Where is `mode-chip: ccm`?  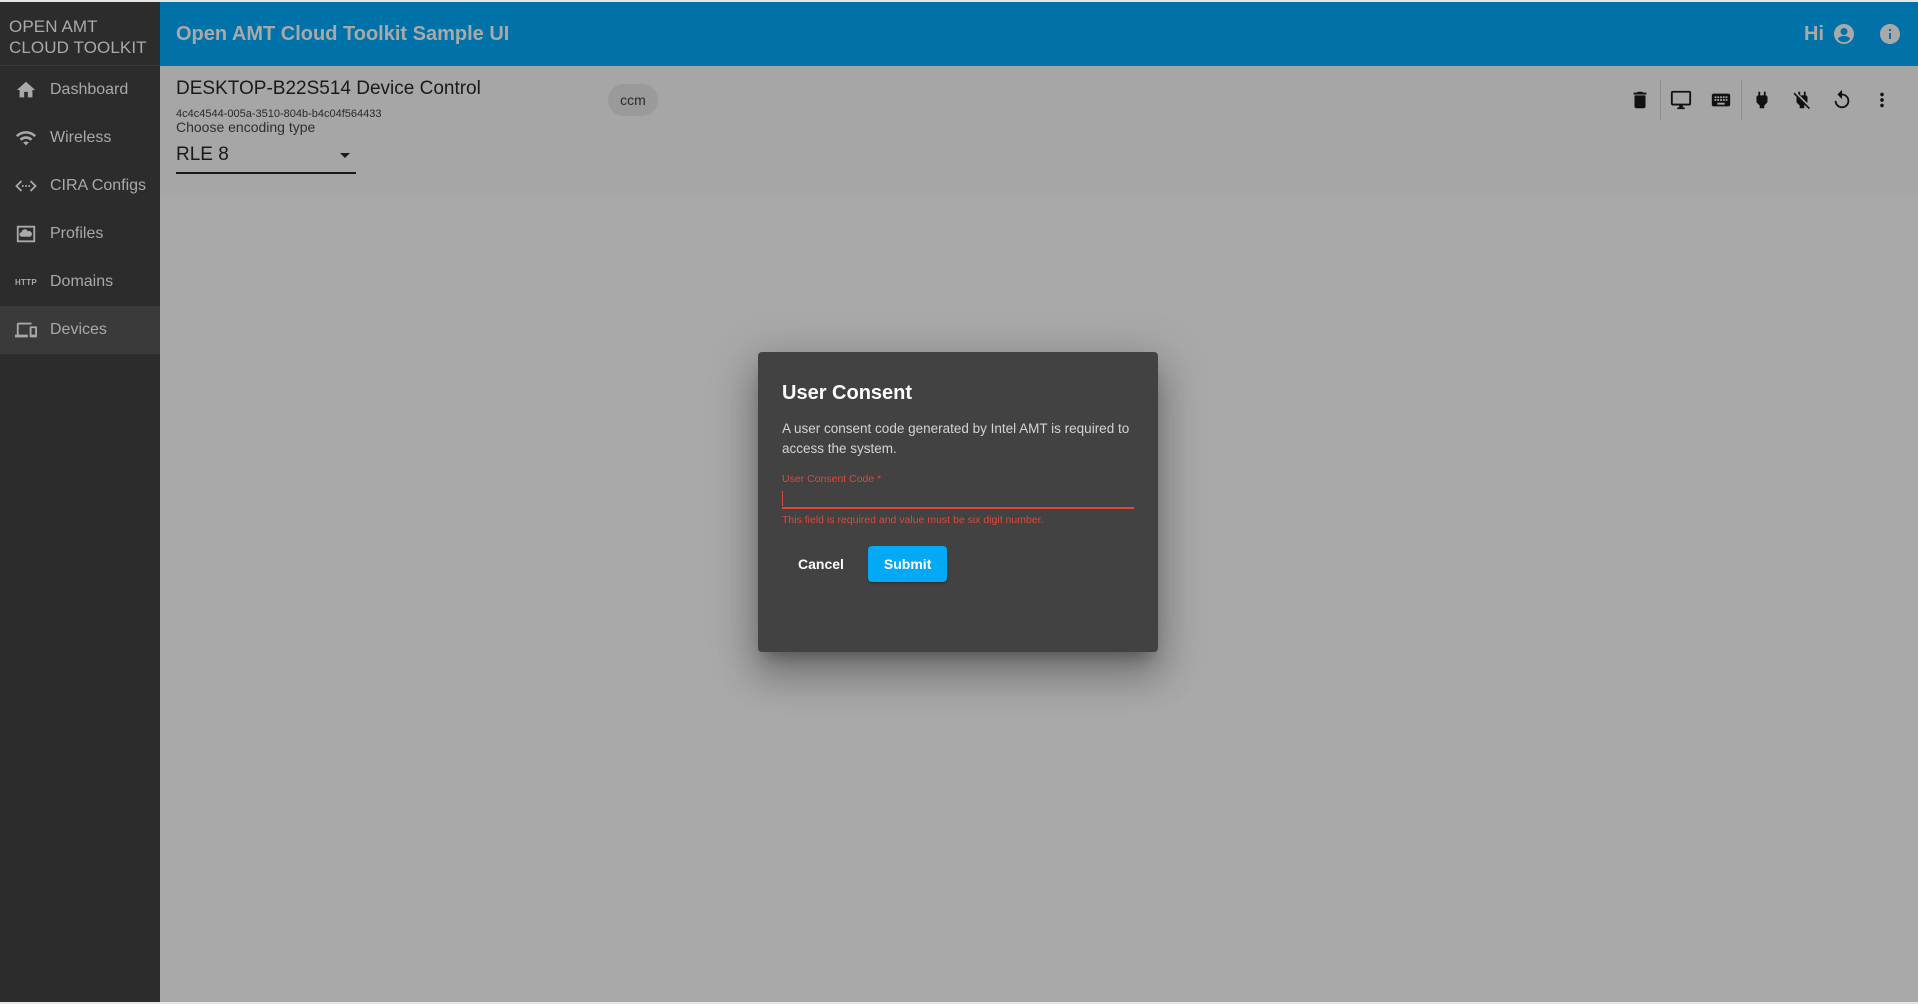 mode-chip: ccm is located at coordinates (633, 100).